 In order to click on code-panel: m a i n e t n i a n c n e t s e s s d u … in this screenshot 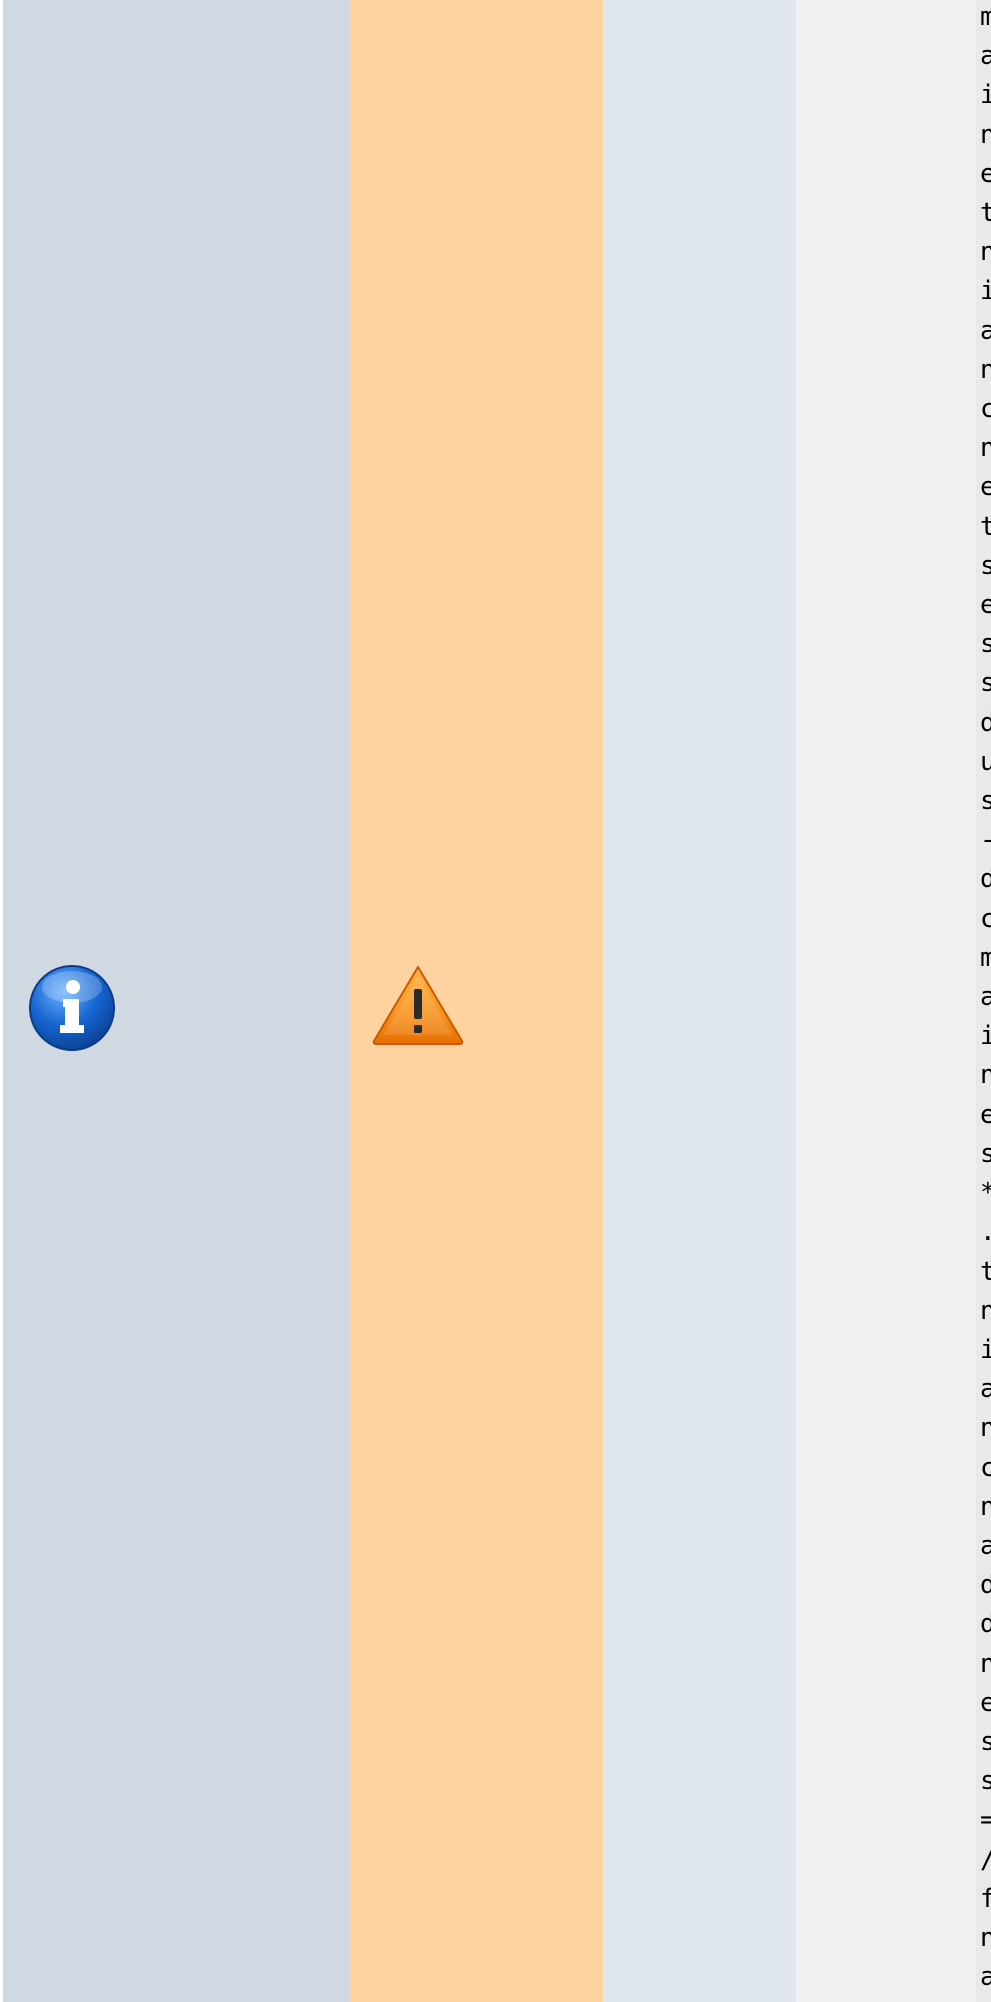, I will do `click(983, 1001)`.